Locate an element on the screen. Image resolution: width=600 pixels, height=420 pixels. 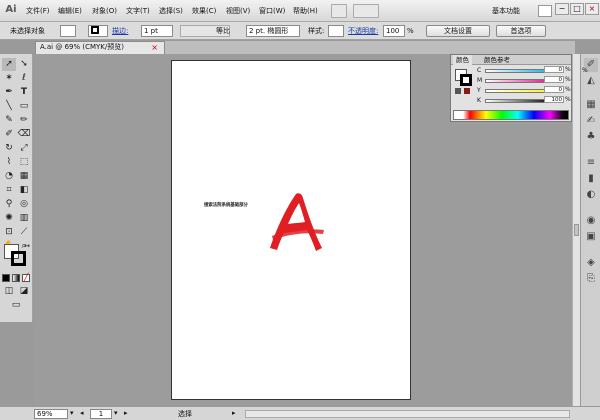
artboard-number-field: 1 is located at coordinates (101, 414).